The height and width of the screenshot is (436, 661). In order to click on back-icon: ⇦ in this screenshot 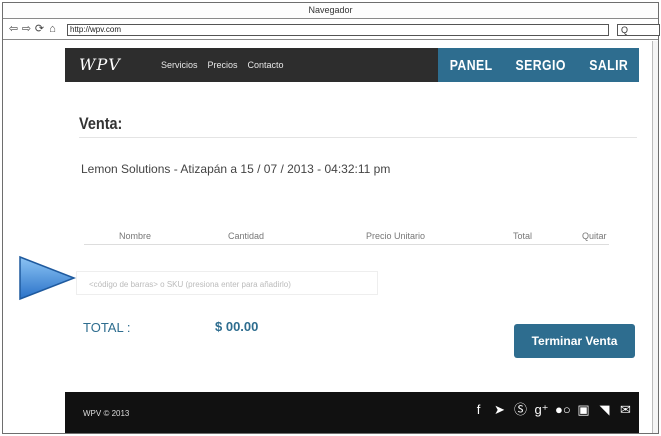, I will do `click(13, 29)`.